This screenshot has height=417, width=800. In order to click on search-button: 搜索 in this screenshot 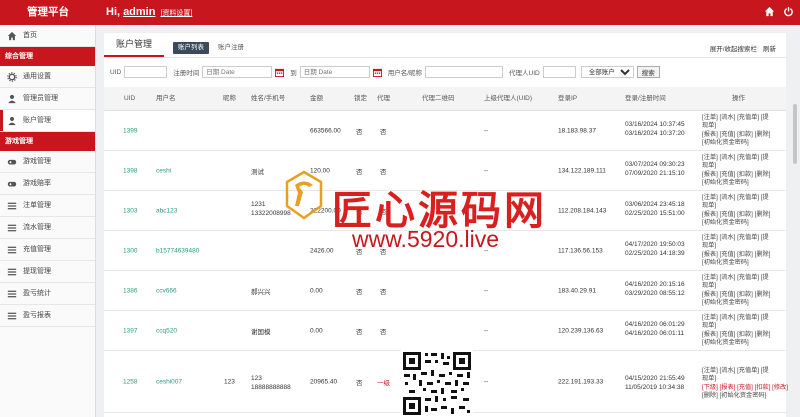, I will do `click(648, 72)`.